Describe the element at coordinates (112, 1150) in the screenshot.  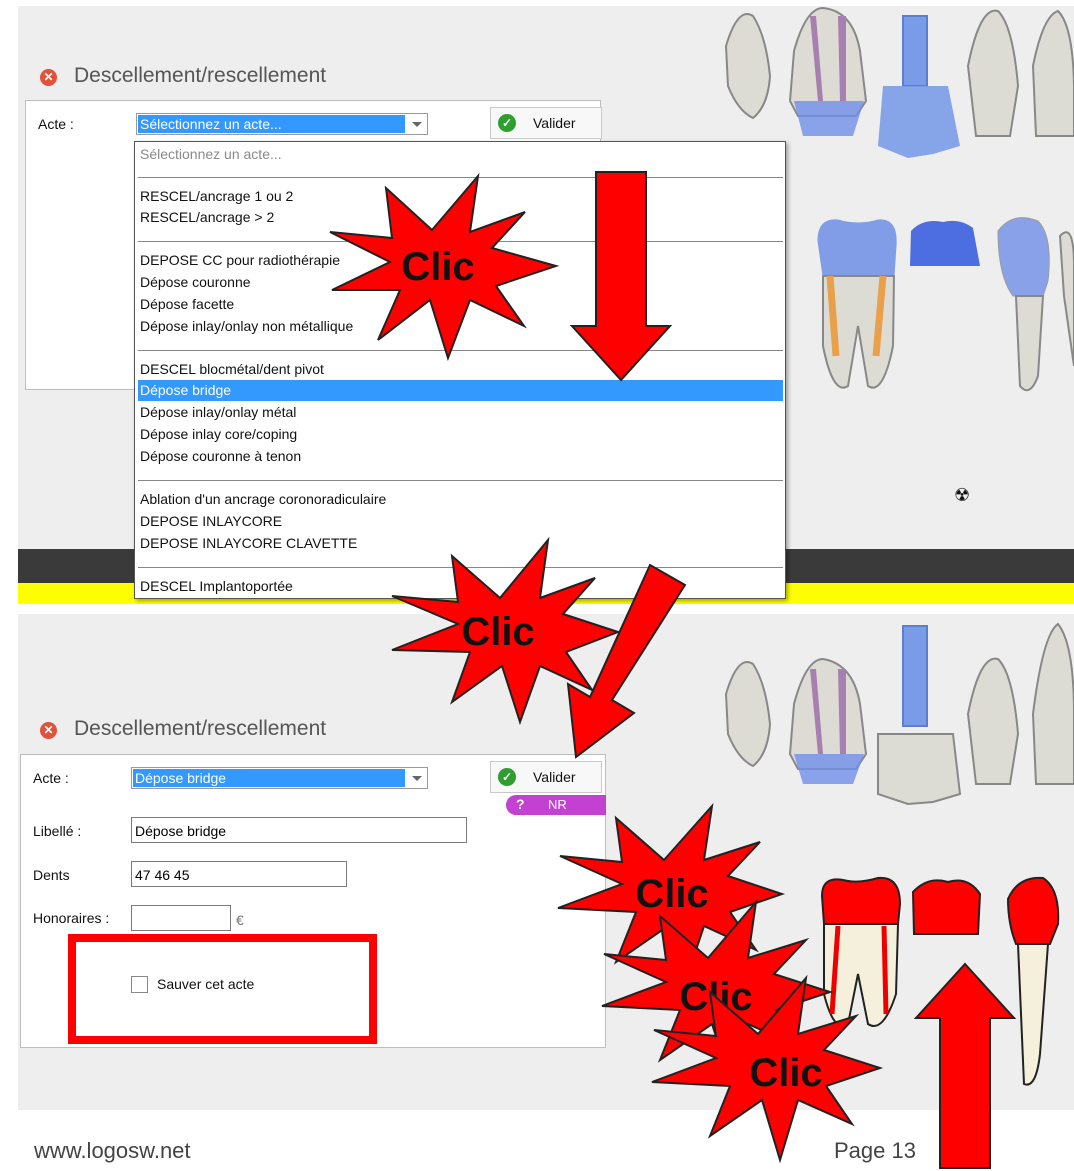
I see `footer-website: www.logosw.net` at that location.